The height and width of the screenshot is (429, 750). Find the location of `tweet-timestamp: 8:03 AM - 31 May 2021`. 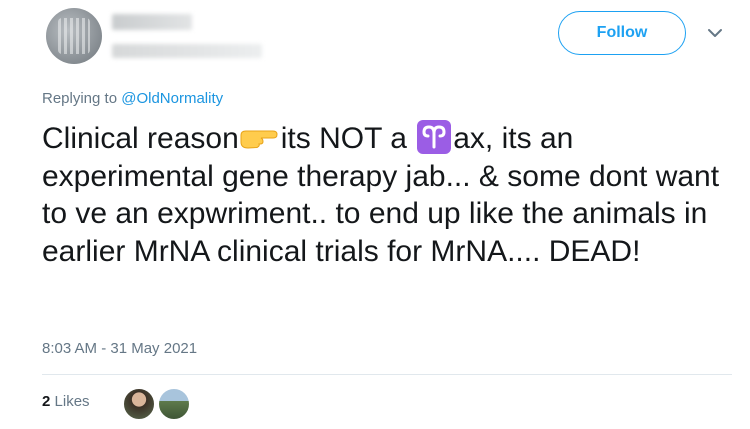

tweet-timestamp: 8:03 AM - 31 May 2021 is located at coordinates (119, 348).